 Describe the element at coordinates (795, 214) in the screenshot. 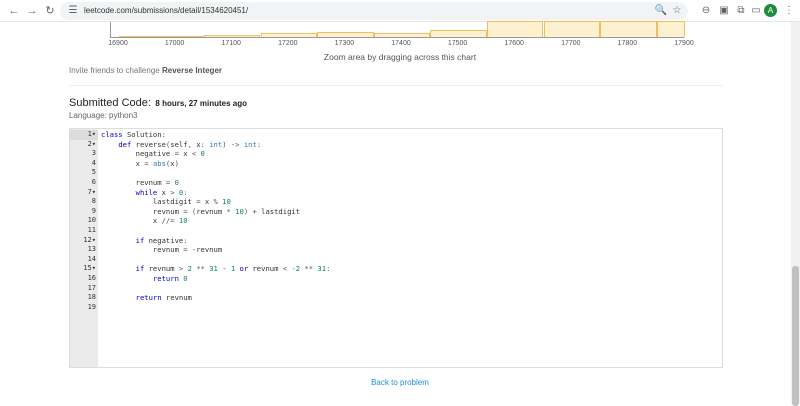

I see `page-scrollbar` at that location.